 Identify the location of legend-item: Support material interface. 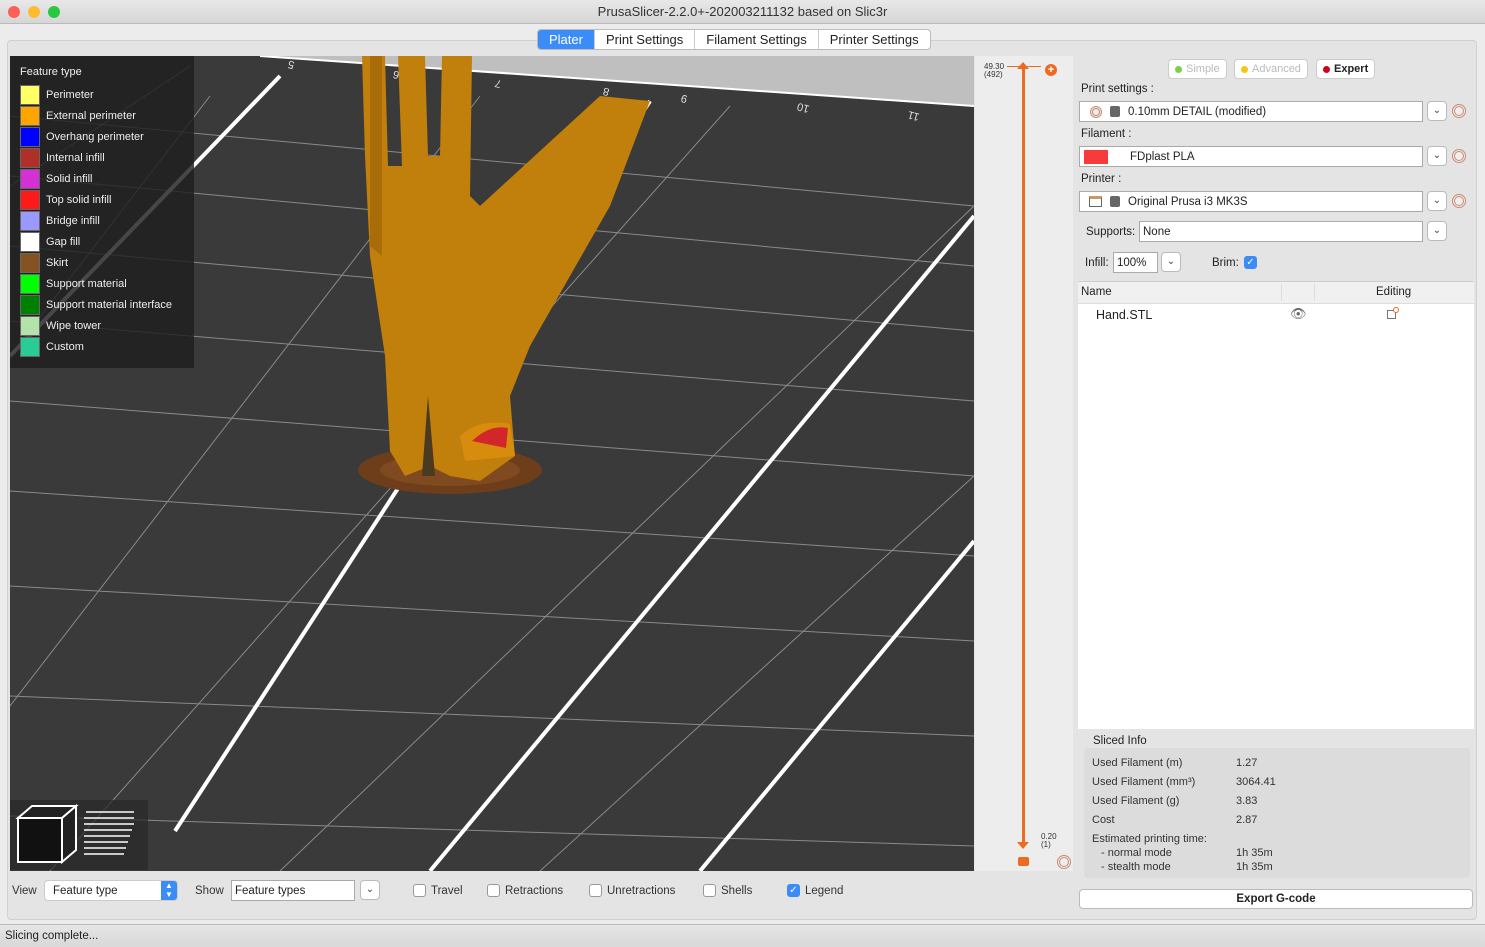
(96, 304).